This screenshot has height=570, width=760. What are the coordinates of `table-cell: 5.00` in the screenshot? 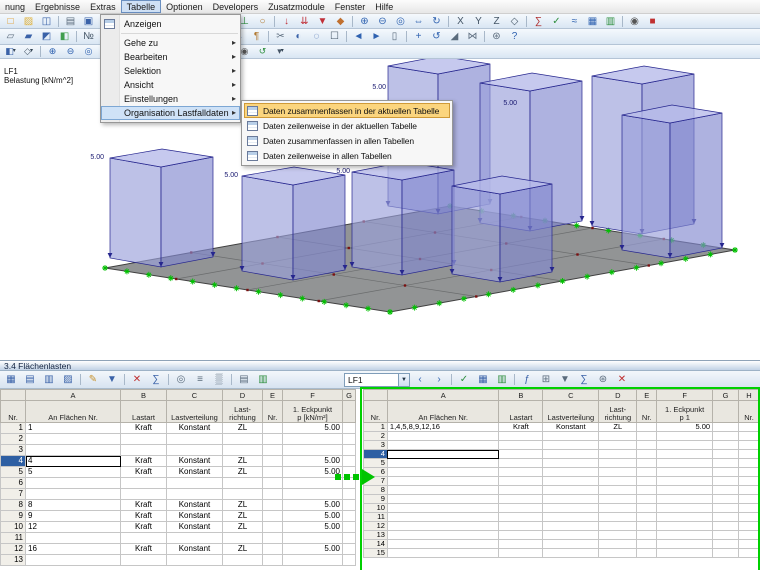 It's located at (312, 461).